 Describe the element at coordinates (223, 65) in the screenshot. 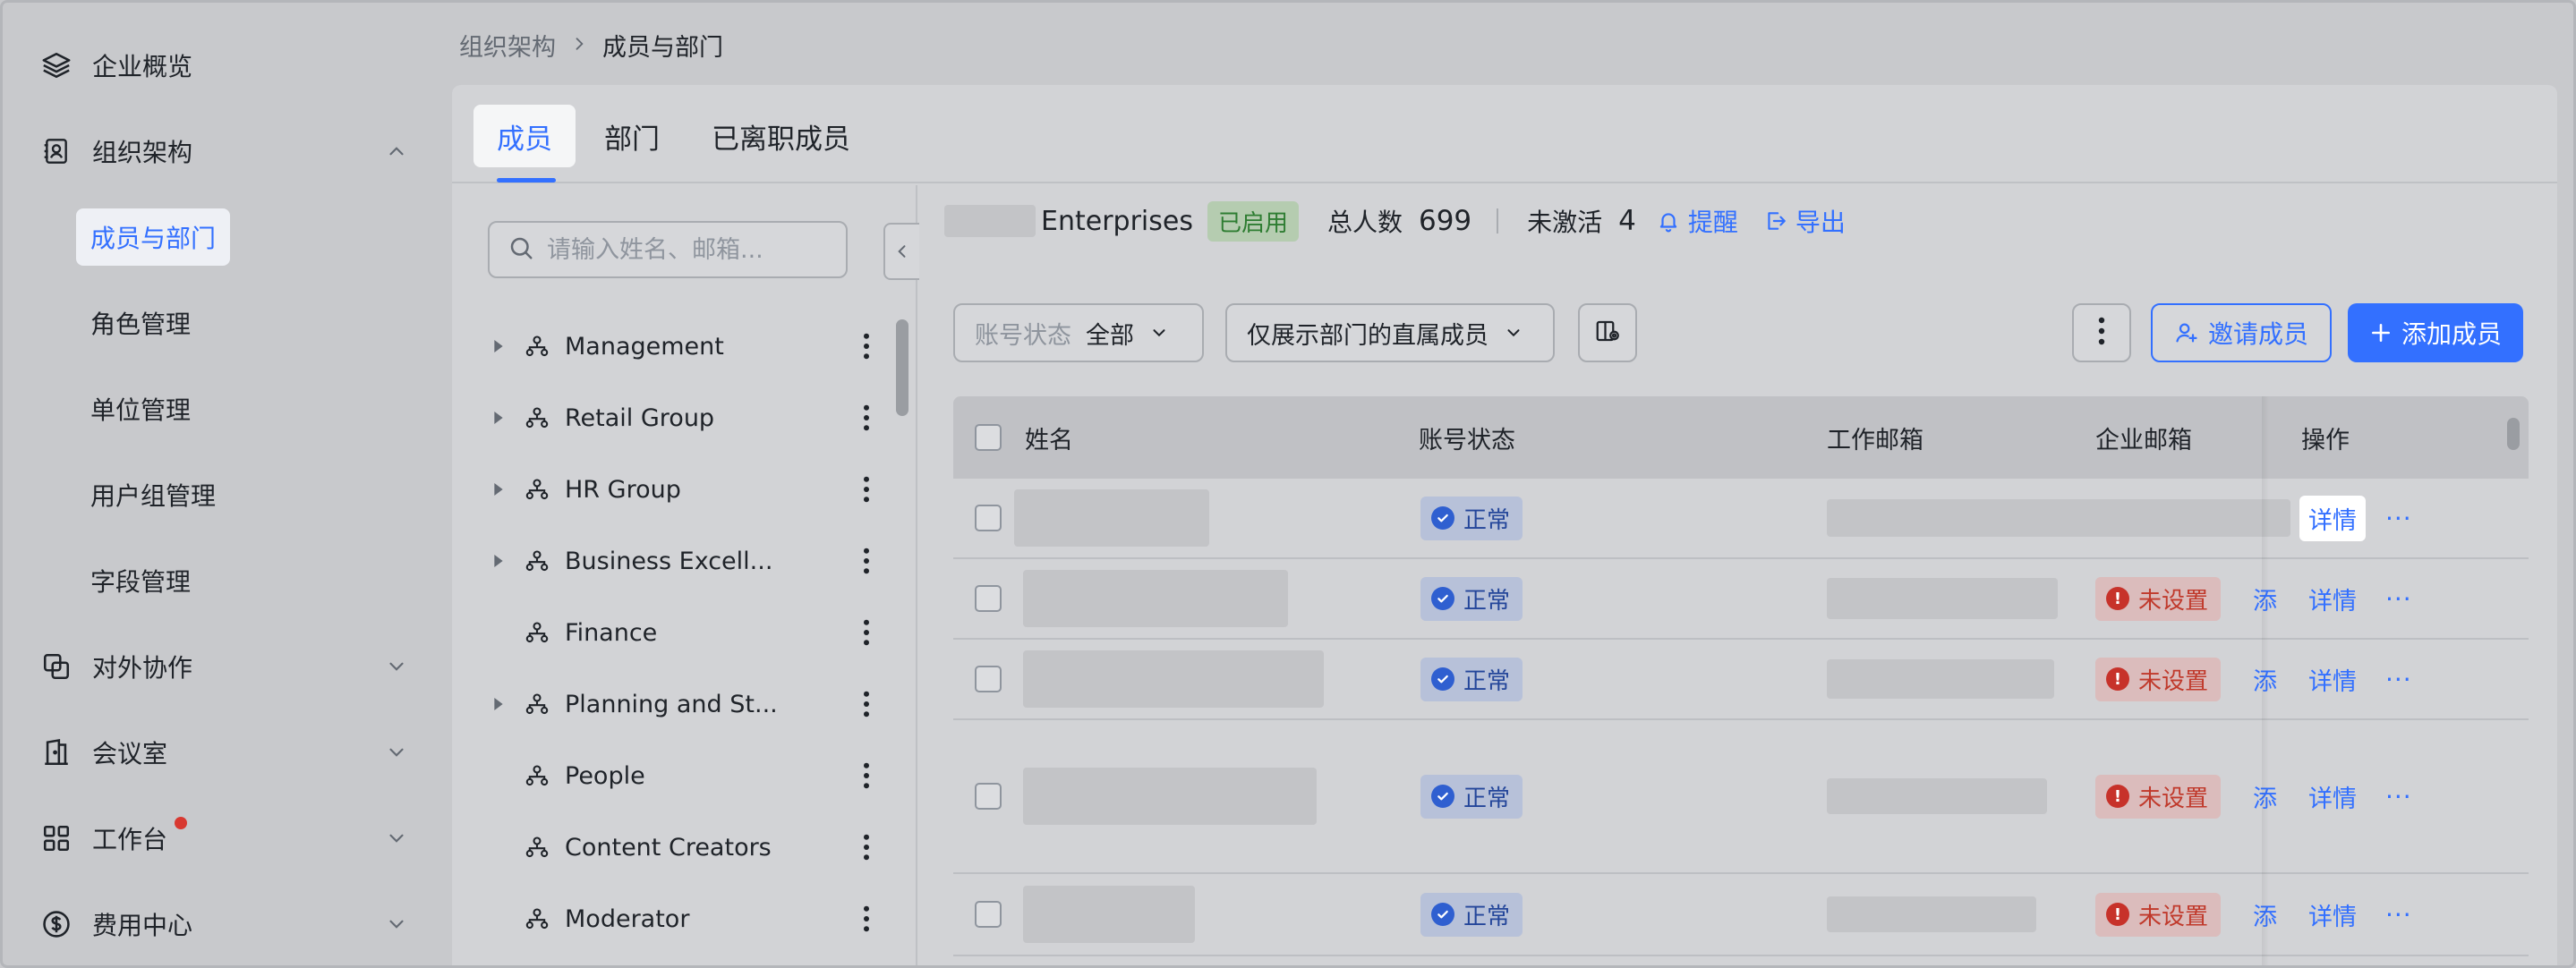

I see `sidebar-item-overview: 企业概览` at that location.